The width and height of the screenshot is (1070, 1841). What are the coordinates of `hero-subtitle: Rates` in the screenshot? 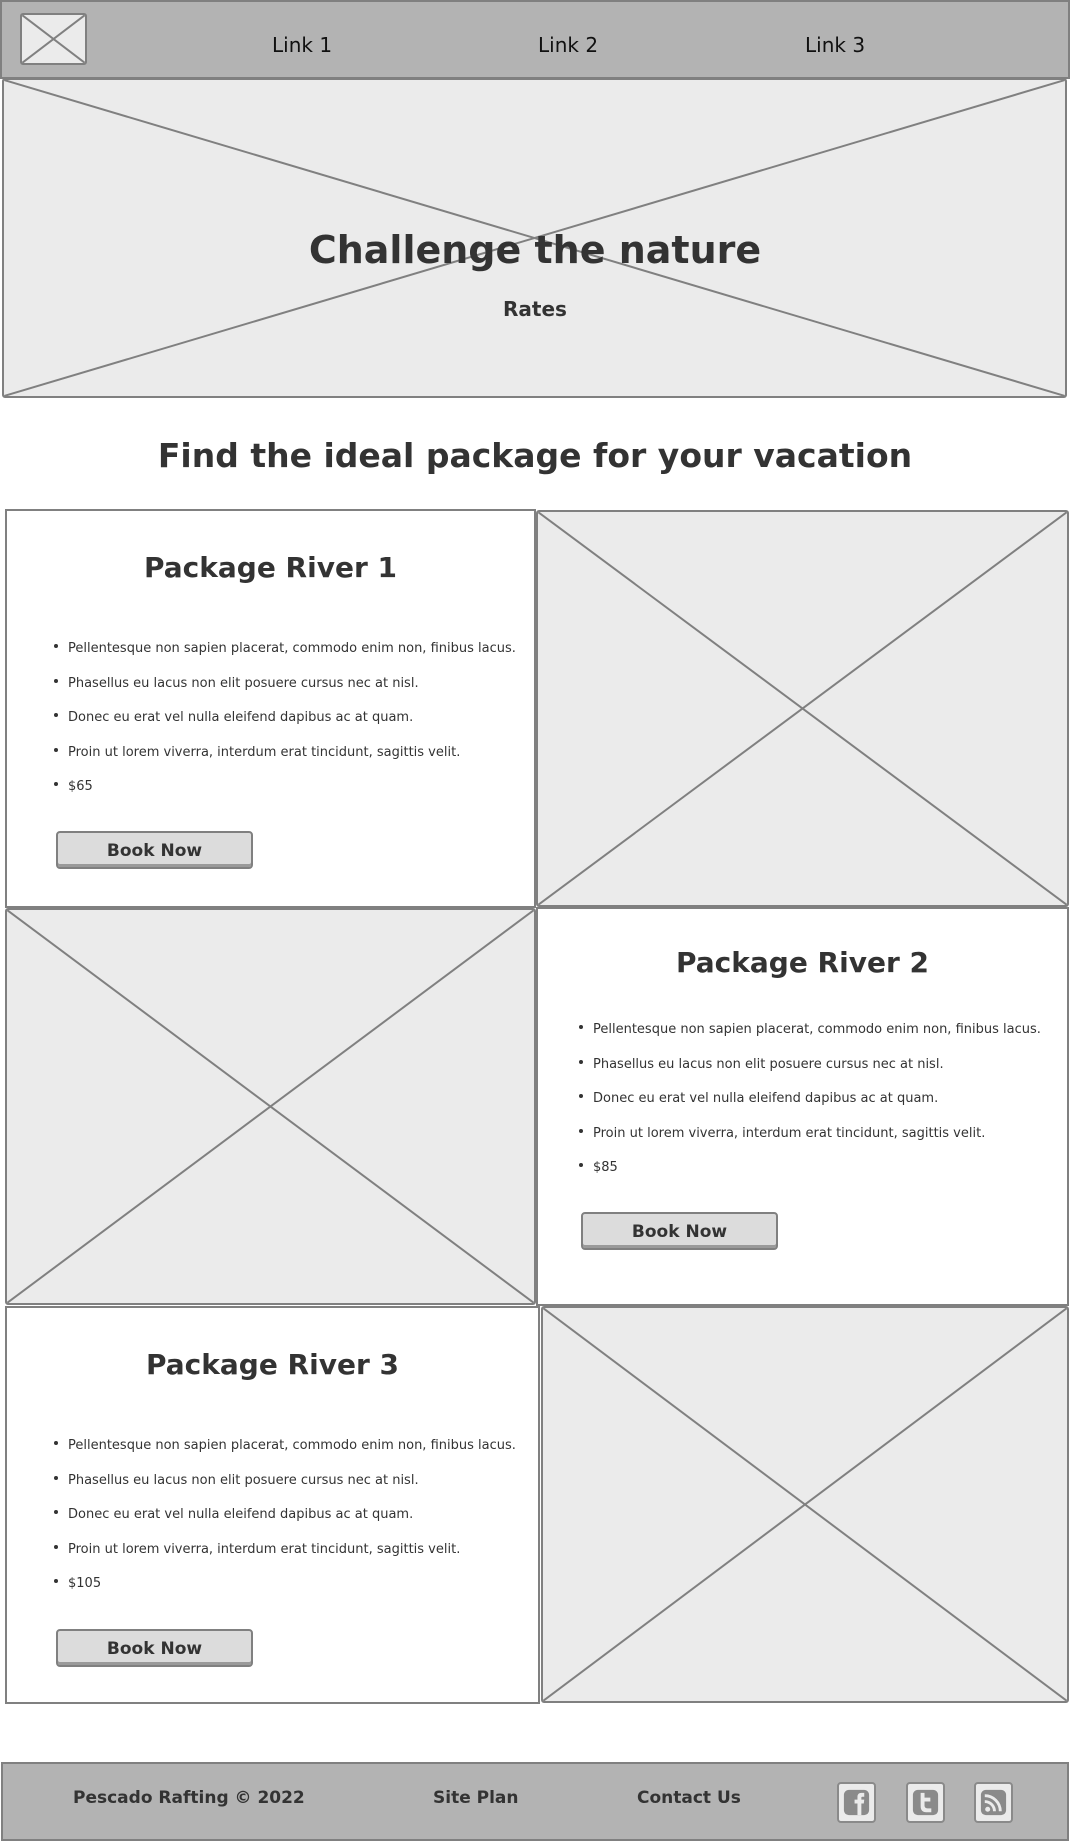 It's located at (535, 309).